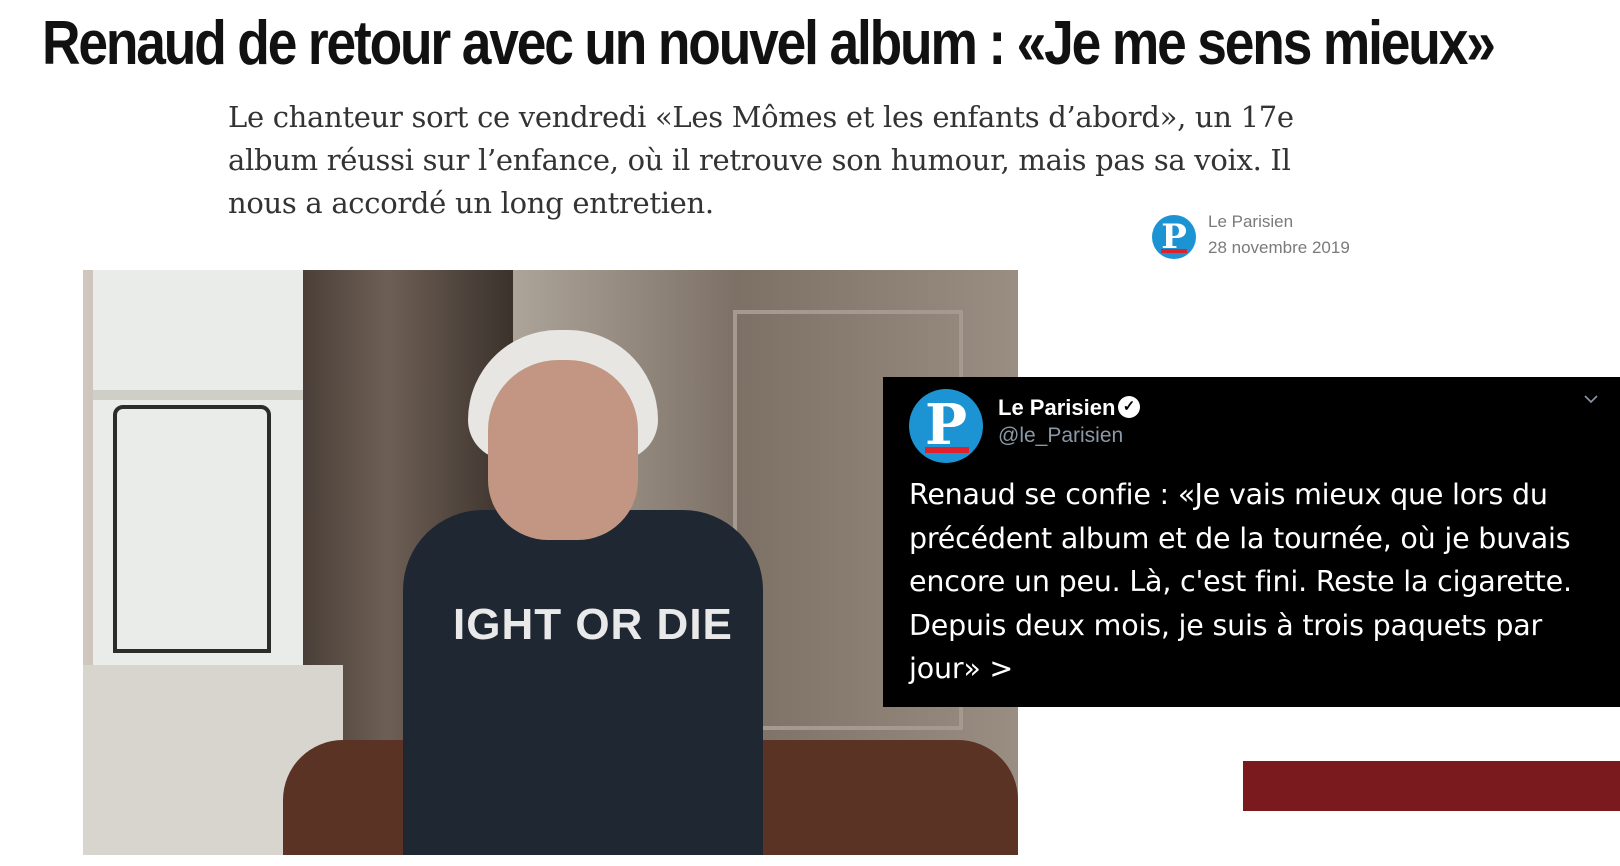 The image size is (1620, 866). What do you see at coordinates (1174, 251) in the screenshot?
I see `logo-stripe` at bounding box center [1174, 251].